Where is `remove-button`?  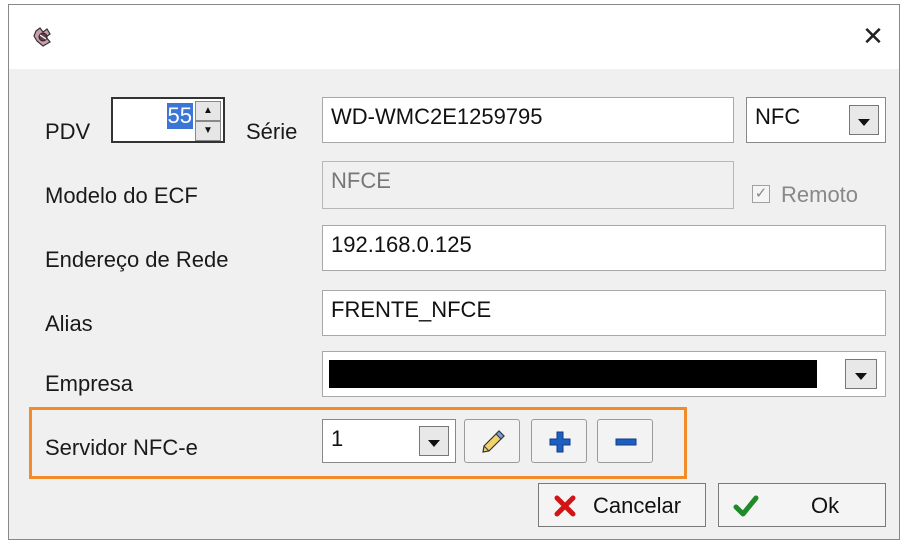
remove-button is located at coordinates (625, 441).